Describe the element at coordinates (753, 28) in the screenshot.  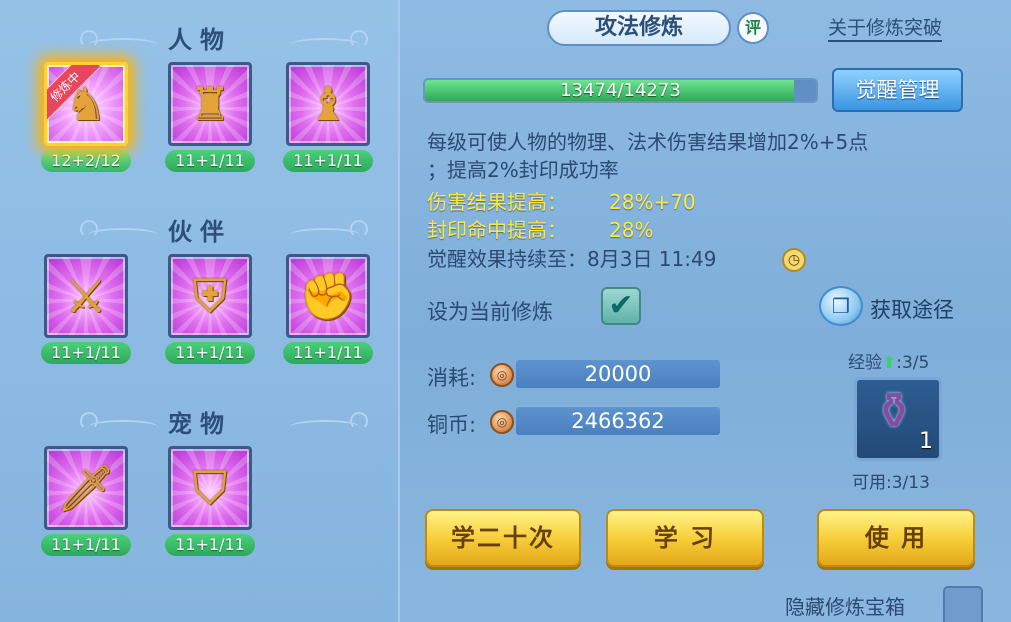
I see `eval-button: 评` at that location.